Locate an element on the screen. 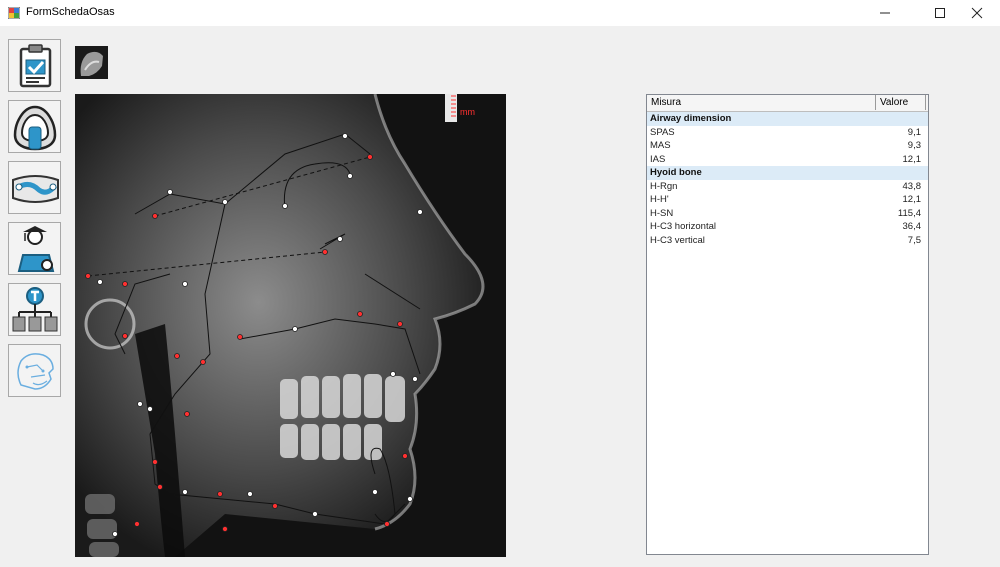  section-title: Airway dimension is located at coordinates (691, 118).